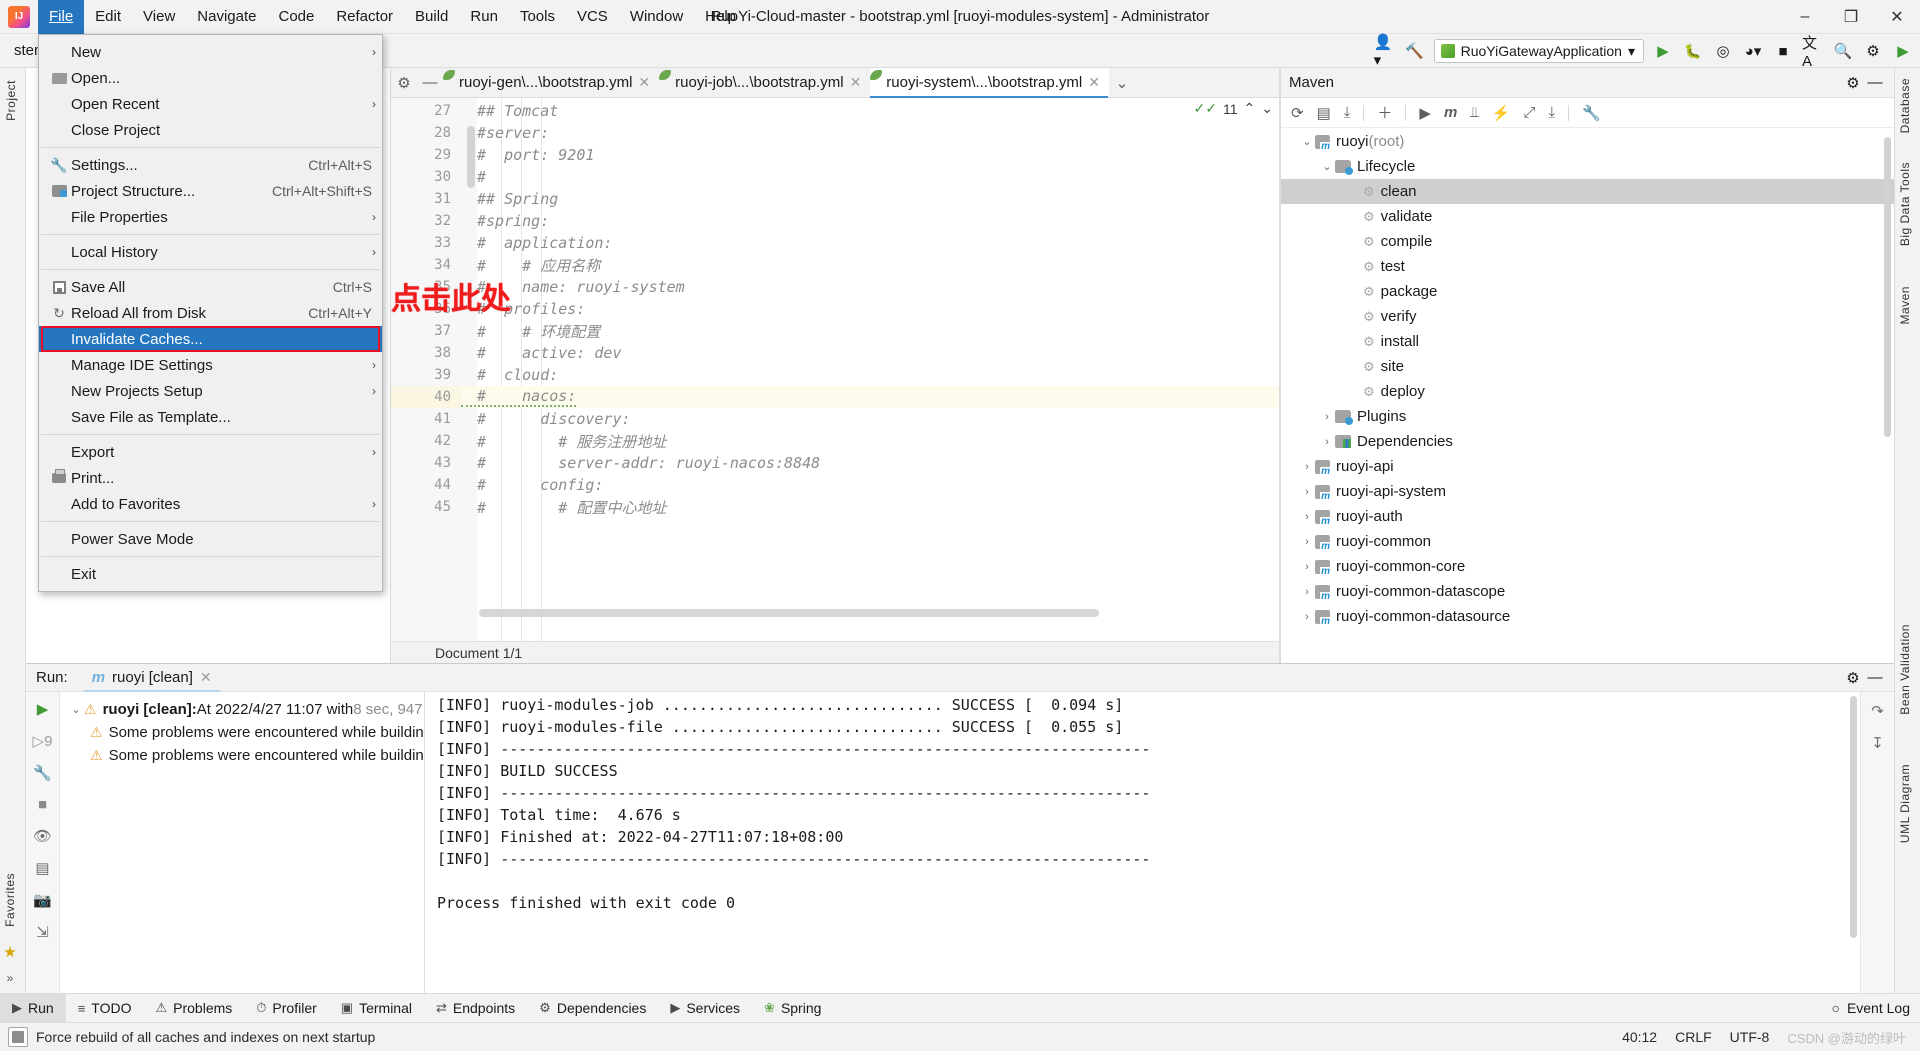 The image size is (1920, 1051). I want to click on debug-button: 🐛, so click(1693, 51).